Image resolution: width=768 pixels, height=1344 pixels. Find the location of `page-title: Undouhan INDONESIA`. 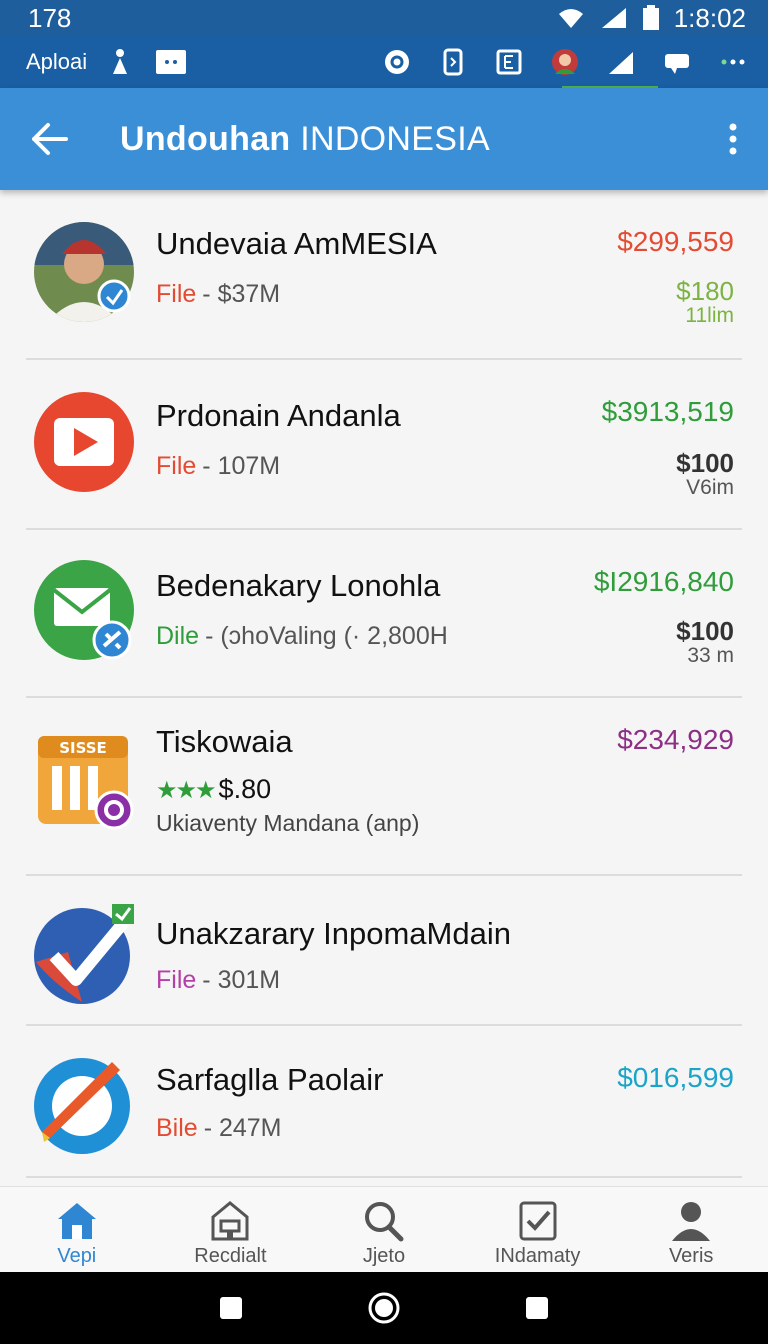

page-title: Undouhan INDONESIA is located at coordinates (305, 138).